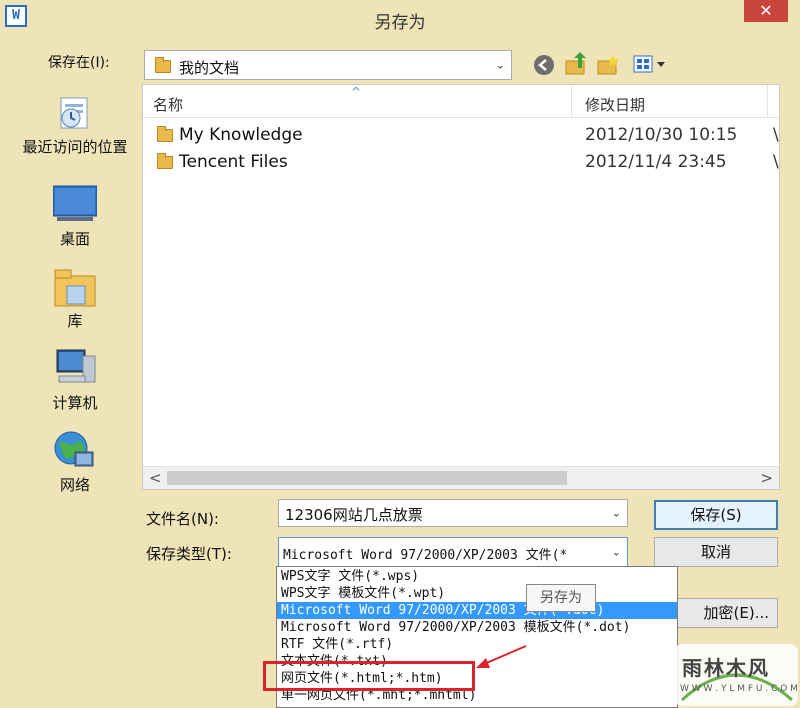  What do you see at coordinates (766, 11) in the screenshot?
I see `close-button: ✕` at bounding box center [766, 11].